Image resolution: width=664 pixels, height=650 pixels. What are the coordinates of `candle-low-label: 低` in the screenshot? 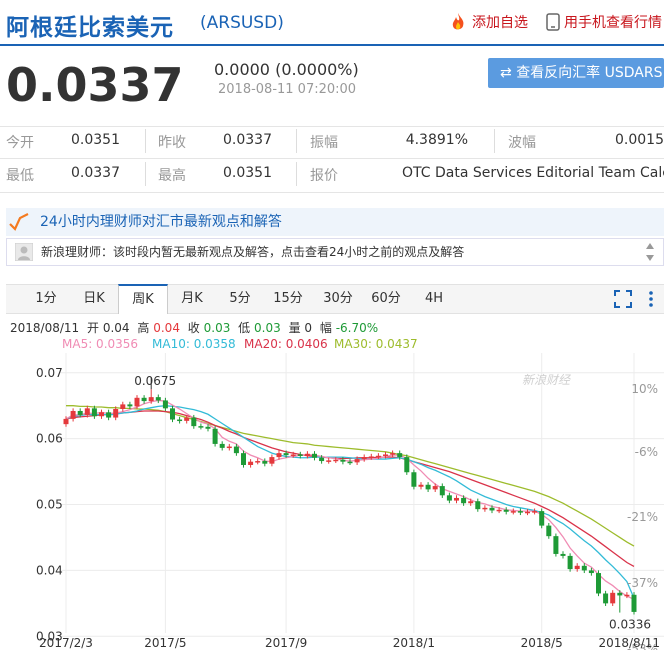 It's located at (244, 328).